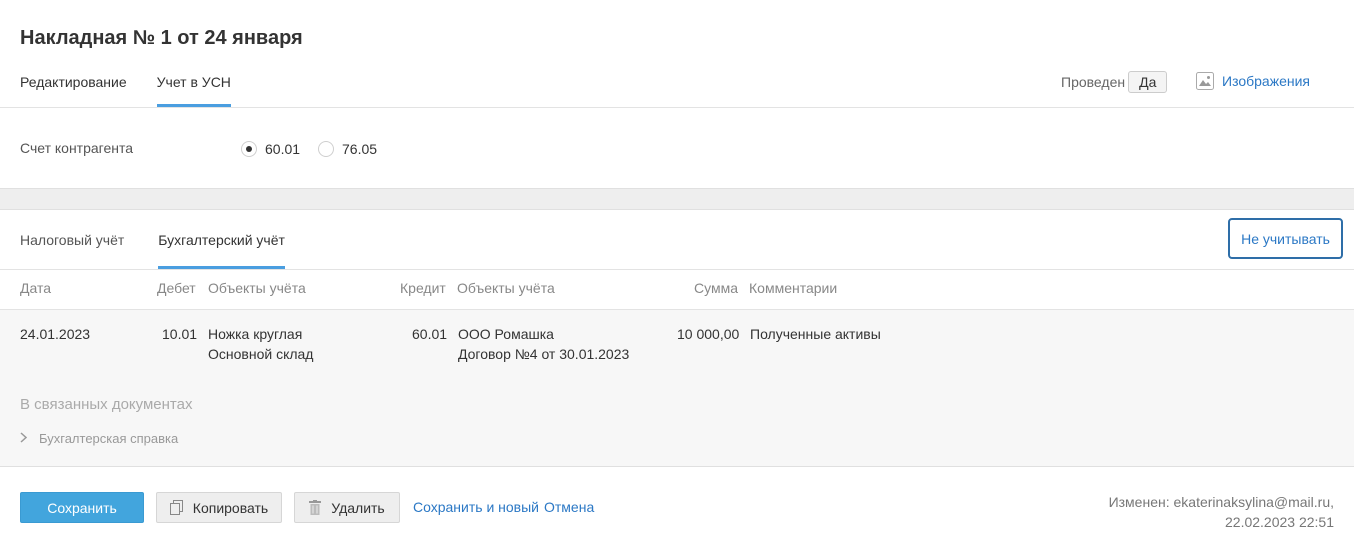 This screenshot has width=1354, height=543. What do you see at coordinates (1205, 81) in the screenshot?
I see `image-icon` at bounding box center [1205, 81].